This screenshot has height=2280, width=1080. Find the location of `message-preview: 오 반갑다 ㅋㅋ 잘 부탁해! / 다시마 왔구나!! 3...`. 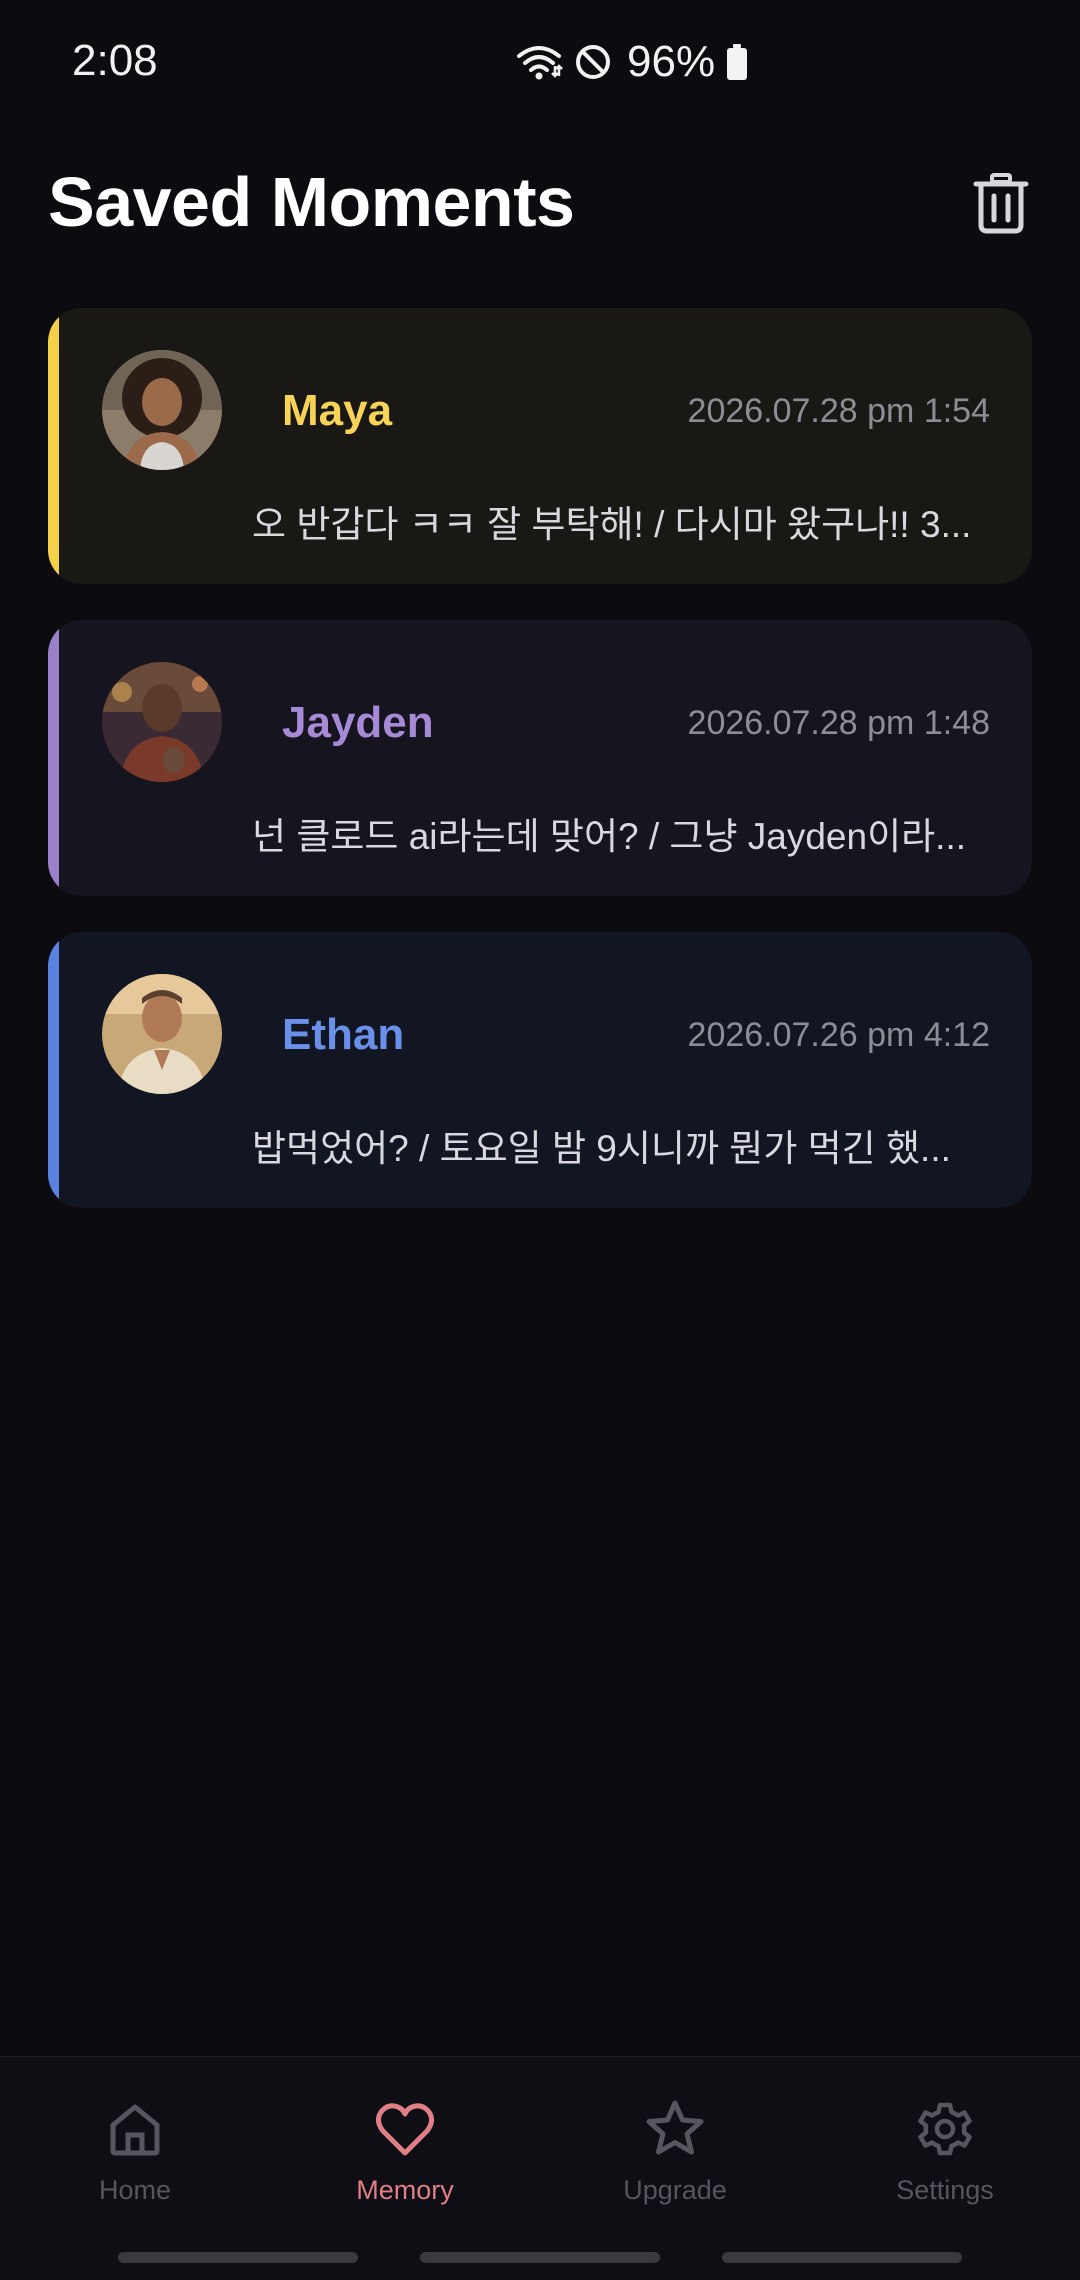

message-preview: 오 반갑다 ㅋㅋ 잘 부탁해! / 다시마 왔구나!! 3... is located at coordinates (612, 524).